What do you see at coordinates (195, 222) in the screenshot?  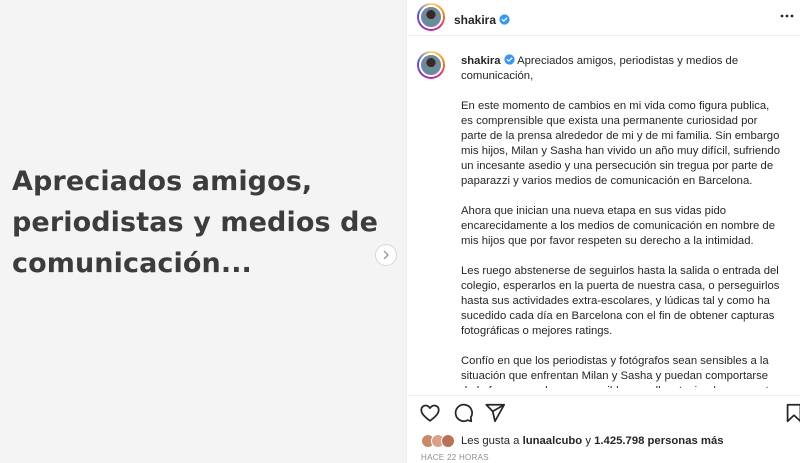 I see `post-image-line: periodistas y medios de` at bounding box center [195, 222].